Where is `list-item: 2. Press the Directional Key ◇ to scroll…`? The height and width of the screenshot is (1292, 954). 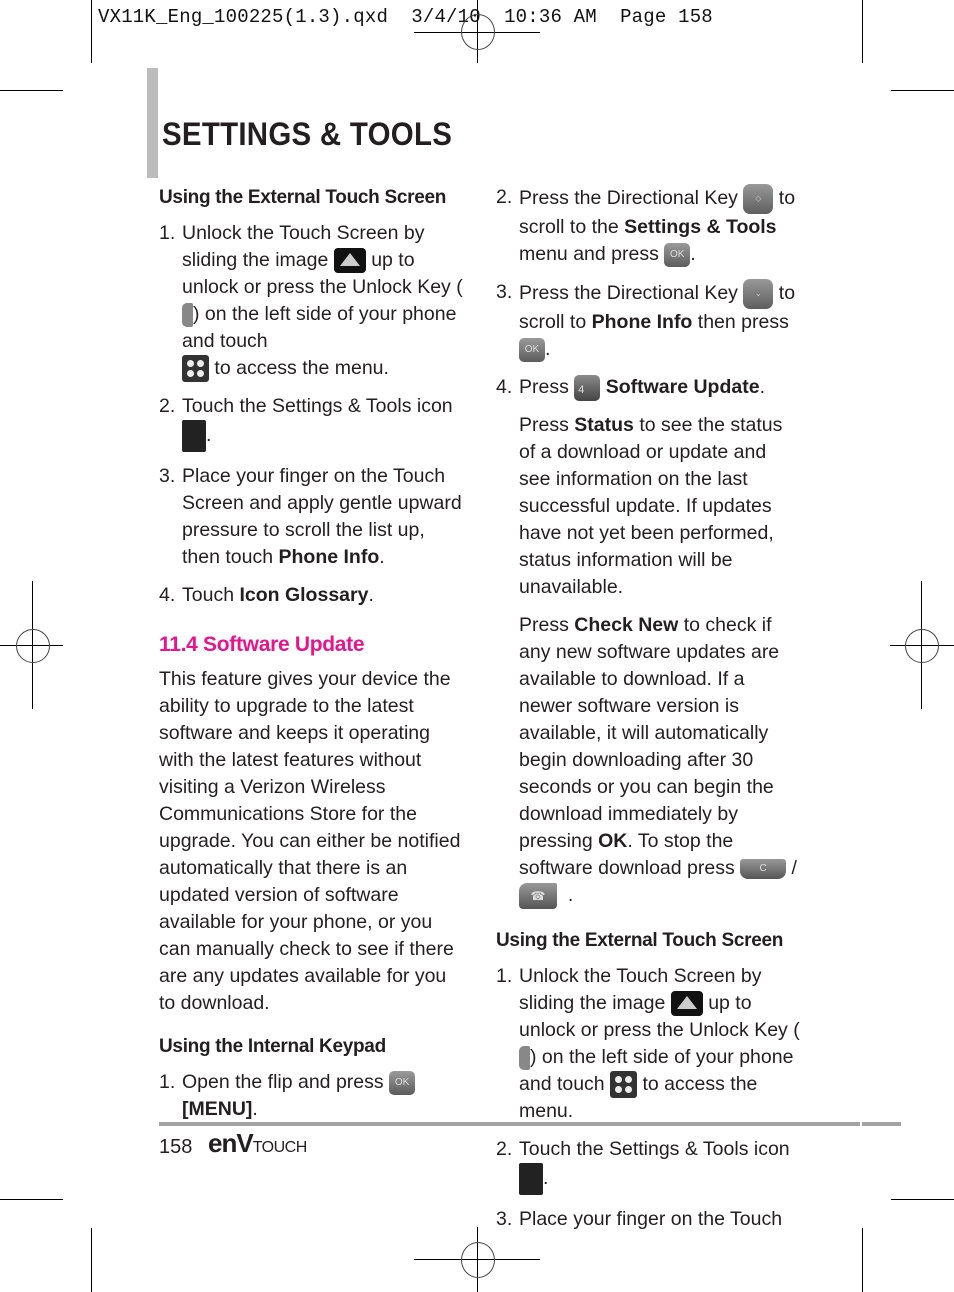 list-item: 2. Press the Directional Key ◇ to scroll… is located at coordinates (646, 225).